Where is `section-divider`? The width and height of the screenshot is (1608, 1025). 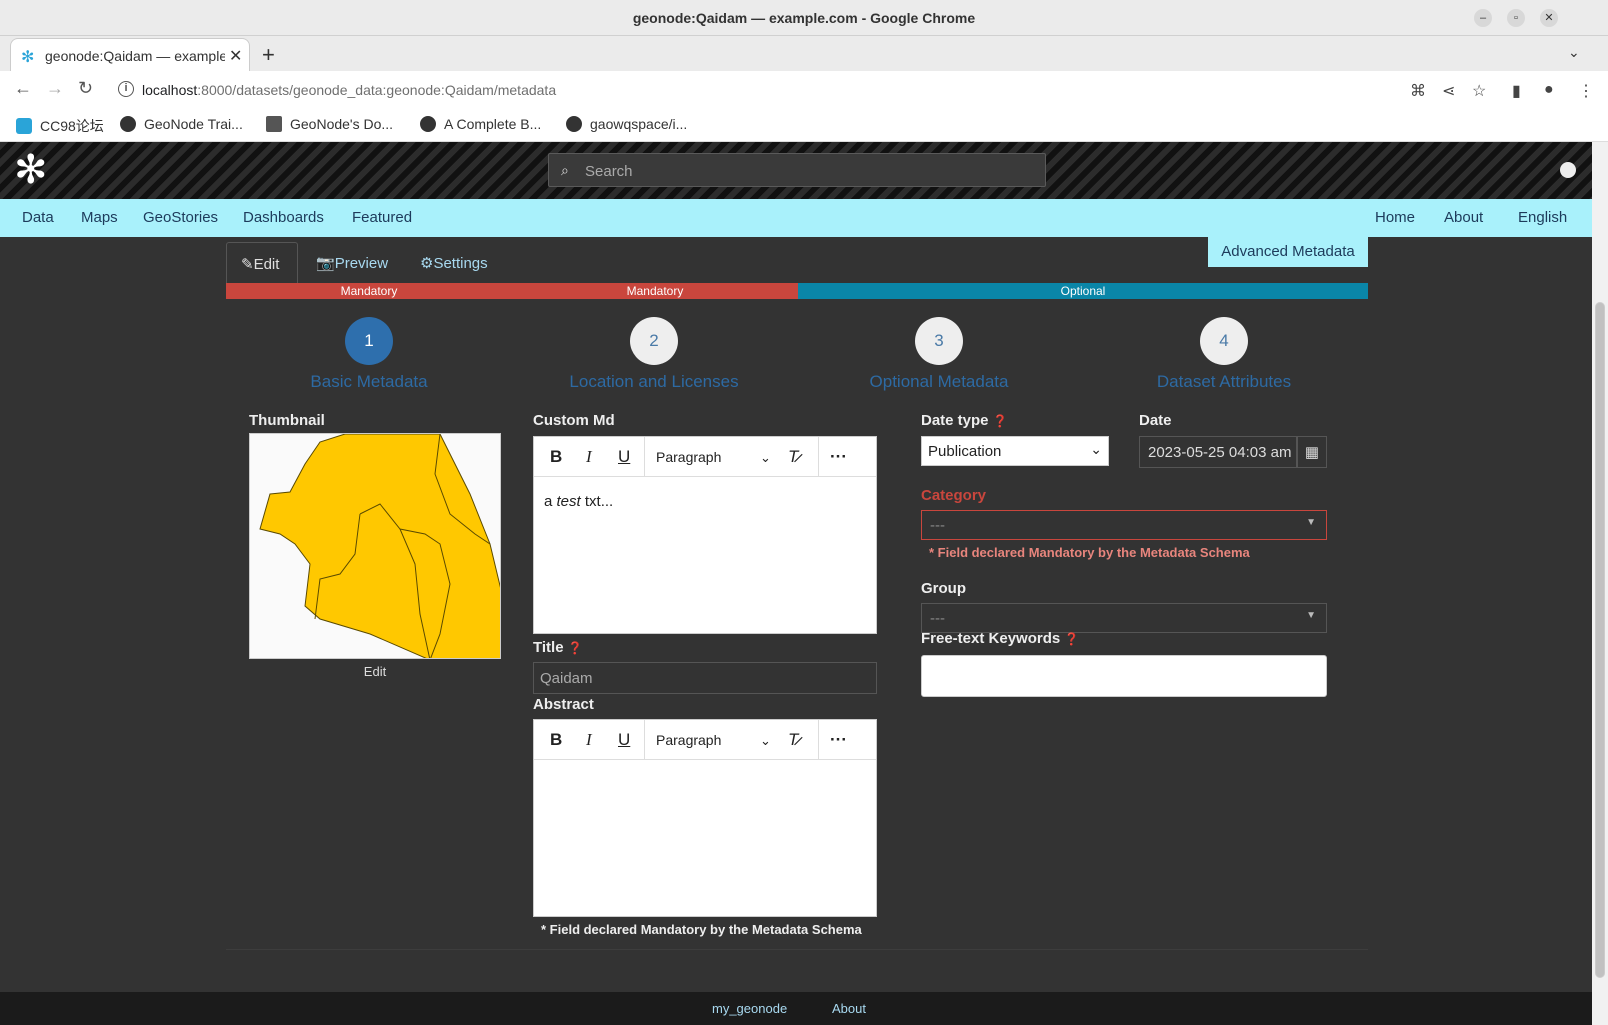
section-divider is located at coordinates (797, 949).